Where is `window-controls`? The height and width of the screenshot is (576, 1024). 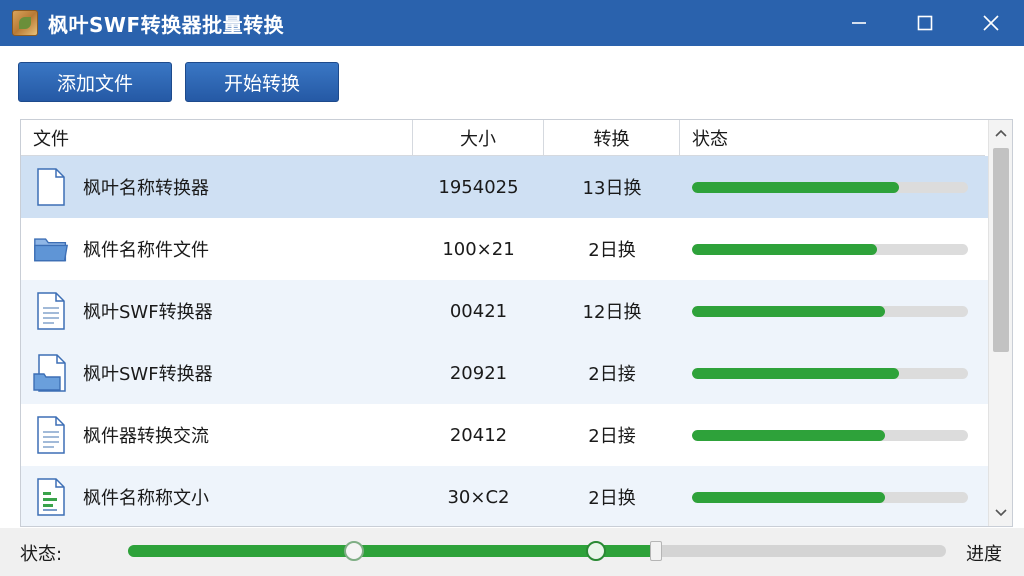 window-controls is located at coordinates (925, 23).